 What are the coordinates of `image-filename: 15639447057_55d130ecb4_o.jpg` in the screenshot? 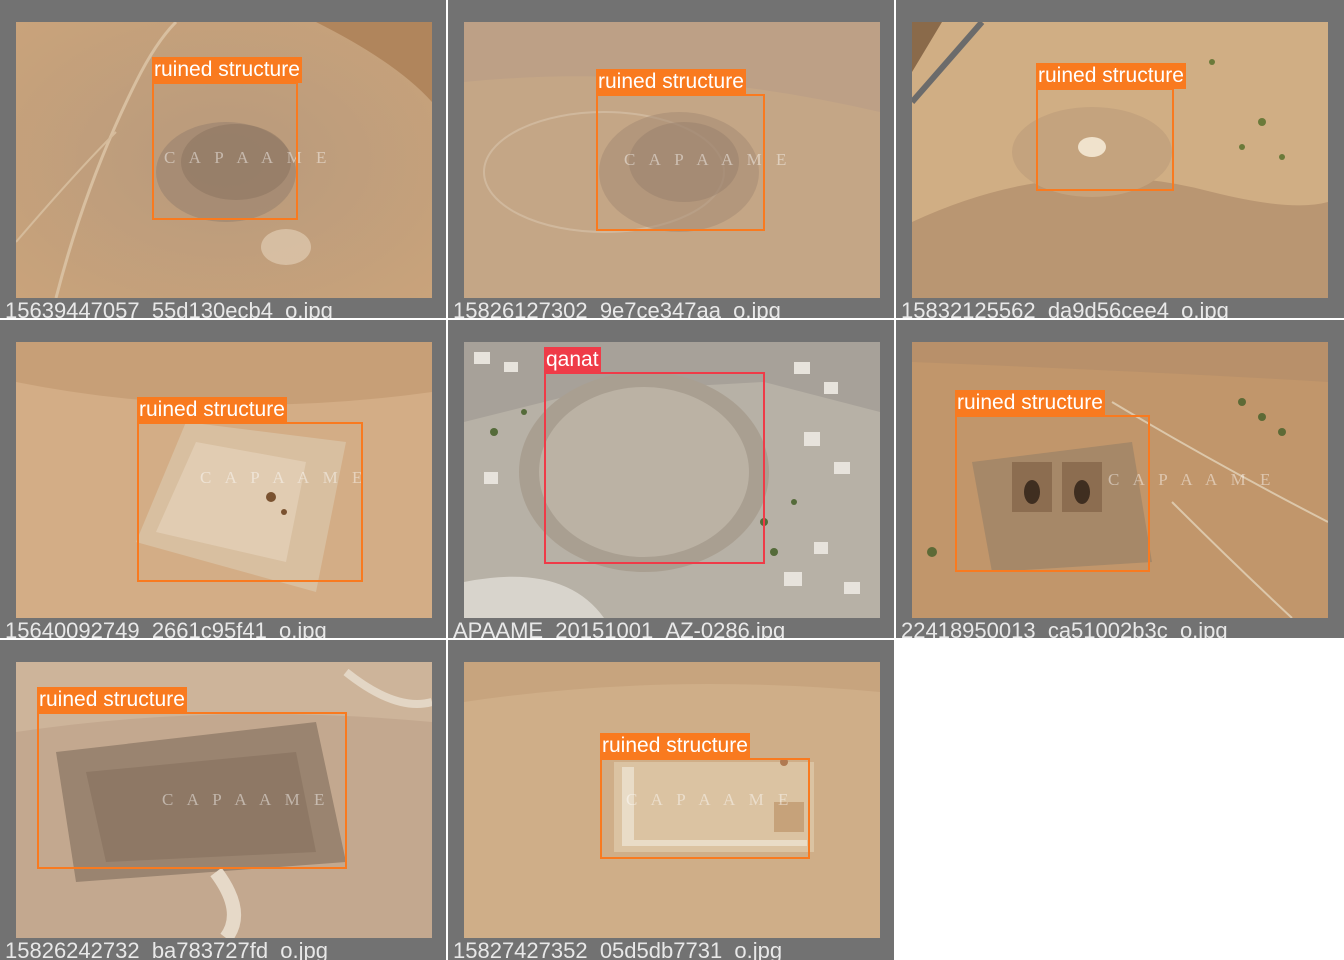 It's located at (169, 308).